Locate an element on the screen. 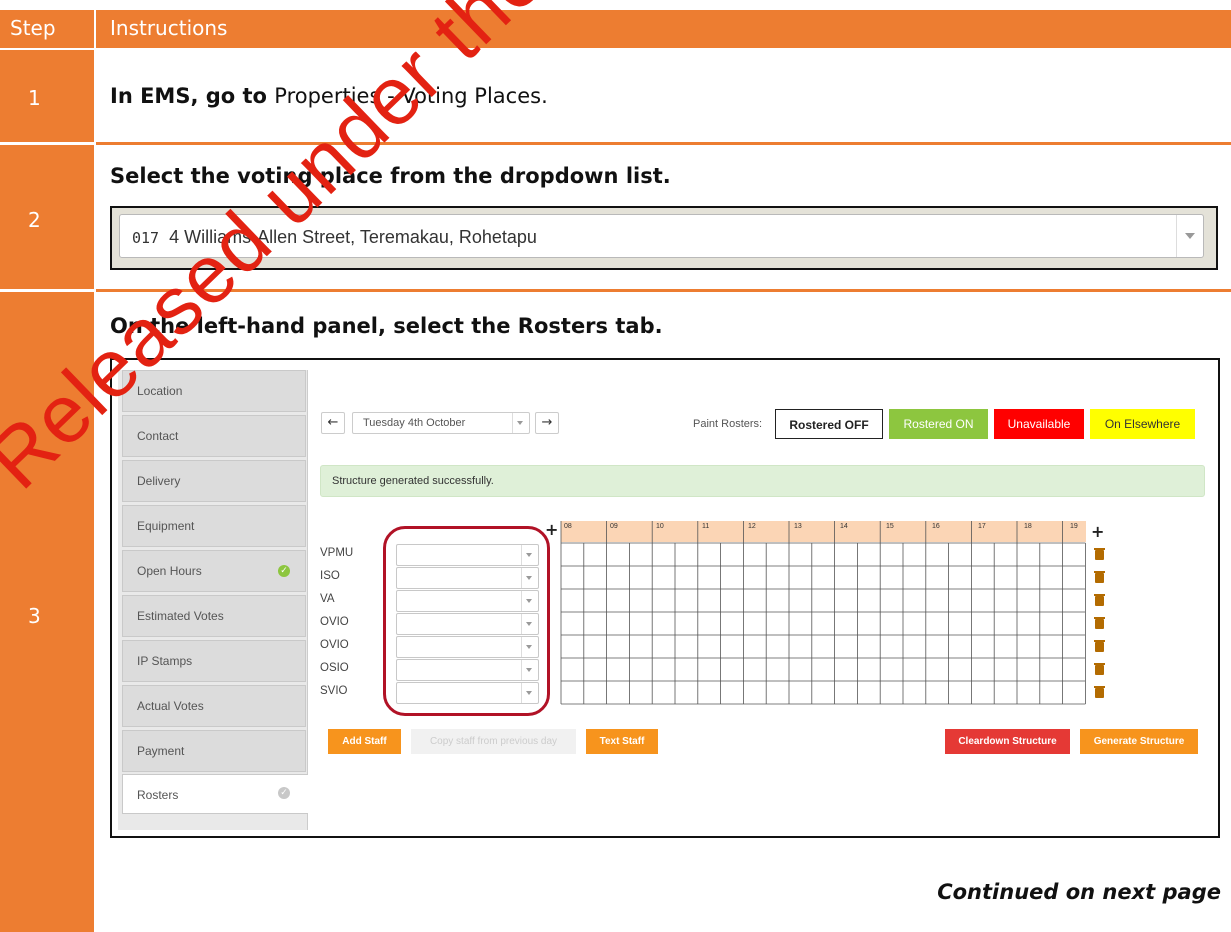  on-elsewhere-button: On Elsewhere is located at coordinates (1142, 424).